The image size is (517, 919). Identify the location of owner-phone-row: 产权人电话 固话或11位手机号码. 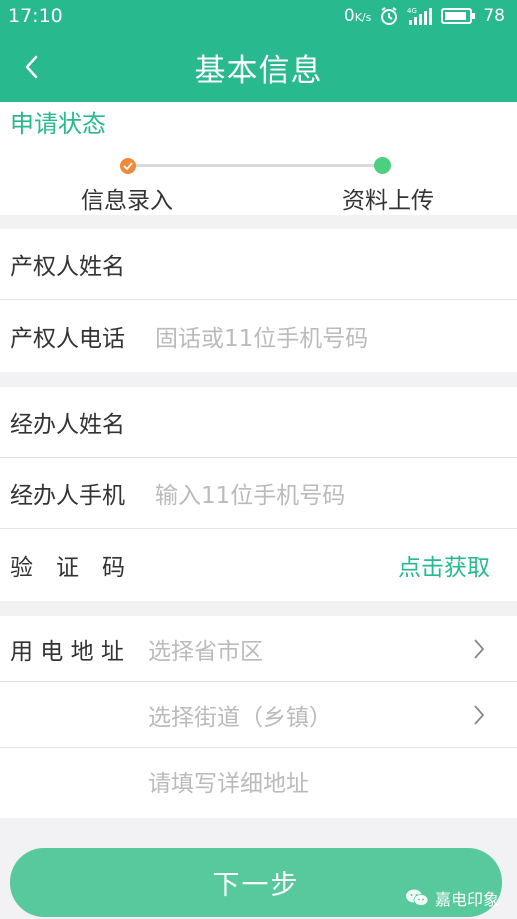
(258, 335).